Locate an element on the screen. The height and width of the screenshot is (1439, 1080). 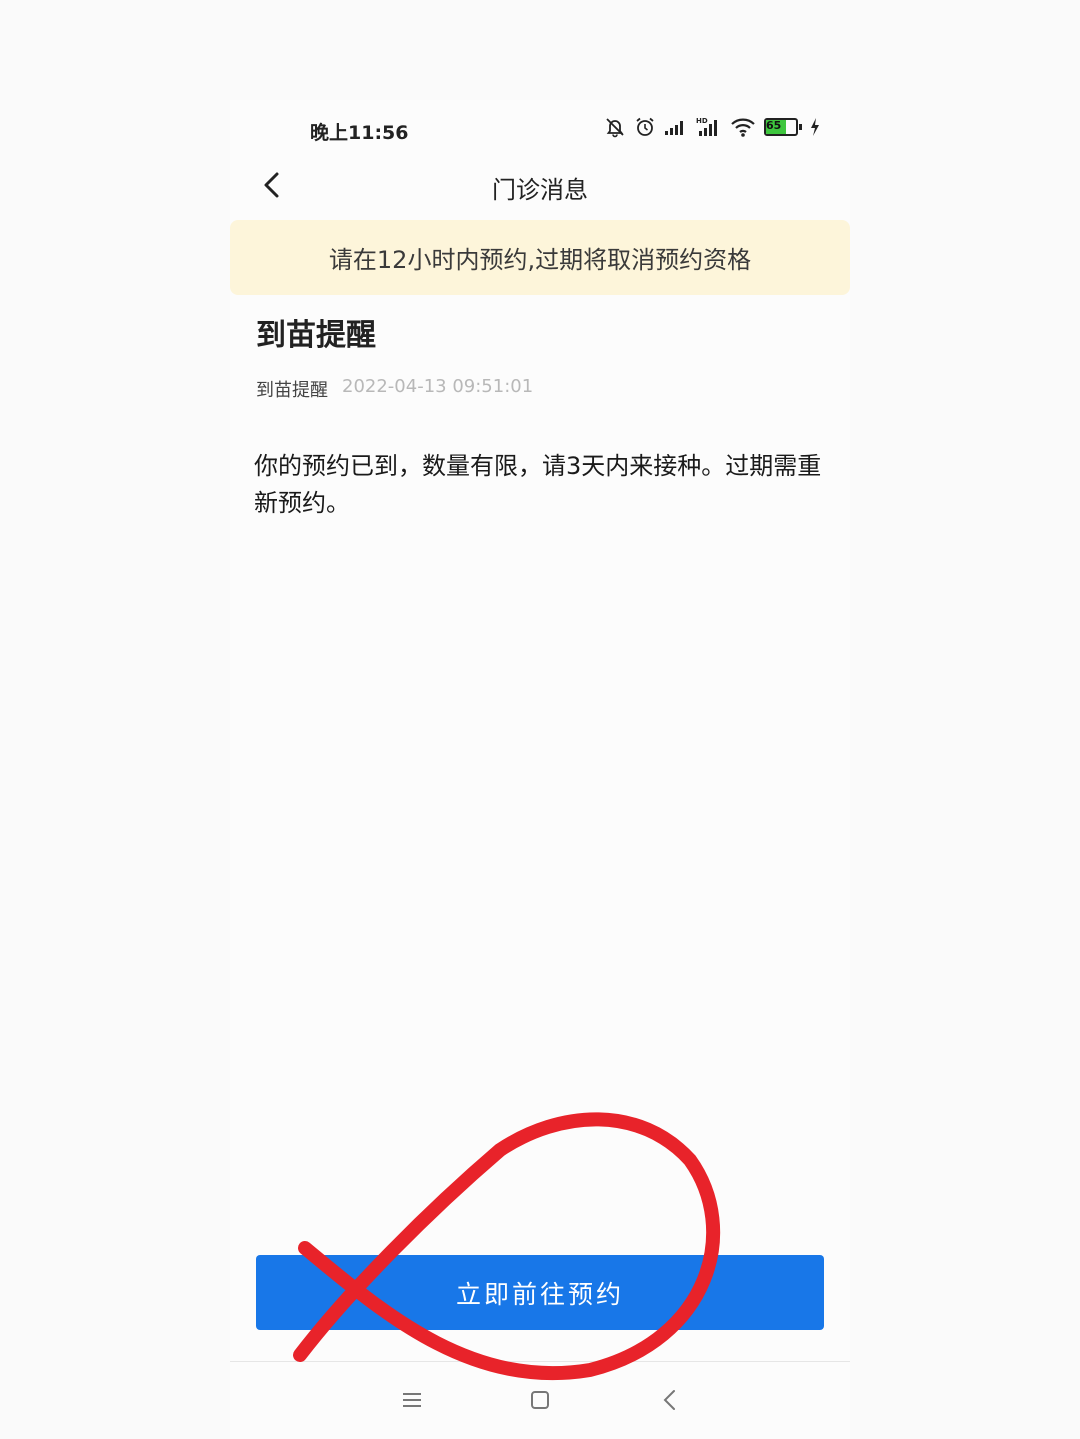
divider is located at coordinates (540, 1361).